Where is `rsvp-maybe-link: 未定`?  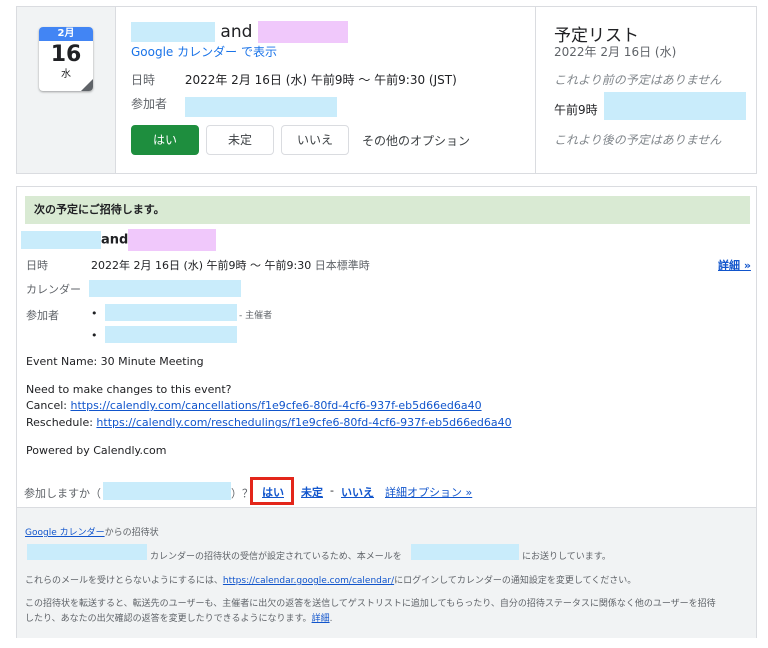
rsvp-maybe-link: 未定 is located at coordinates (312, 492).